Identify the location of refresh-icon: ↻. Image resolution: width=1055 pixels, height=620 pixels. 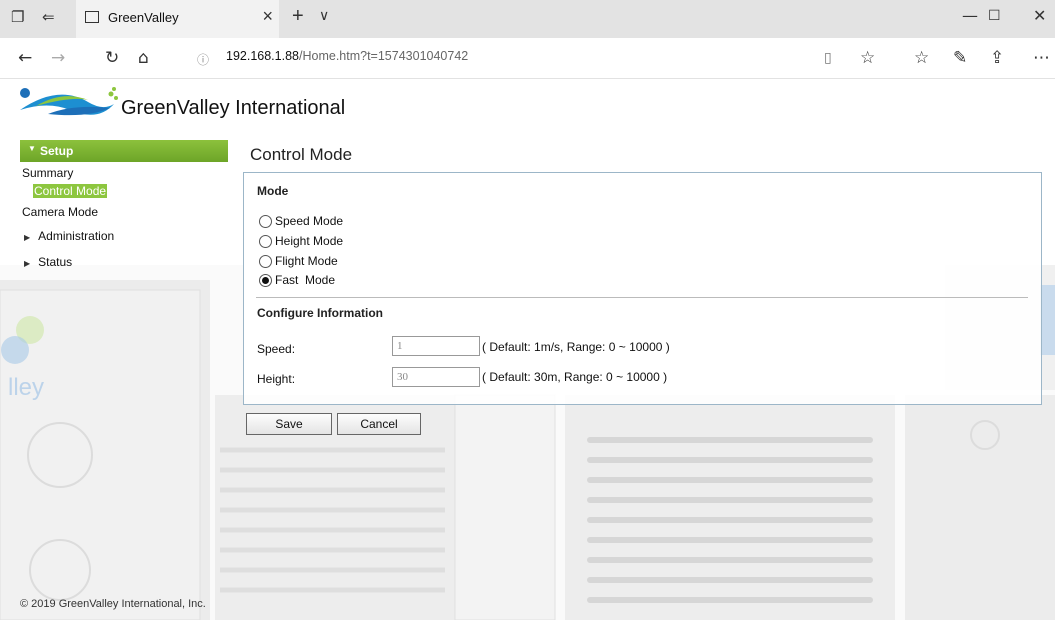
(112, 58).